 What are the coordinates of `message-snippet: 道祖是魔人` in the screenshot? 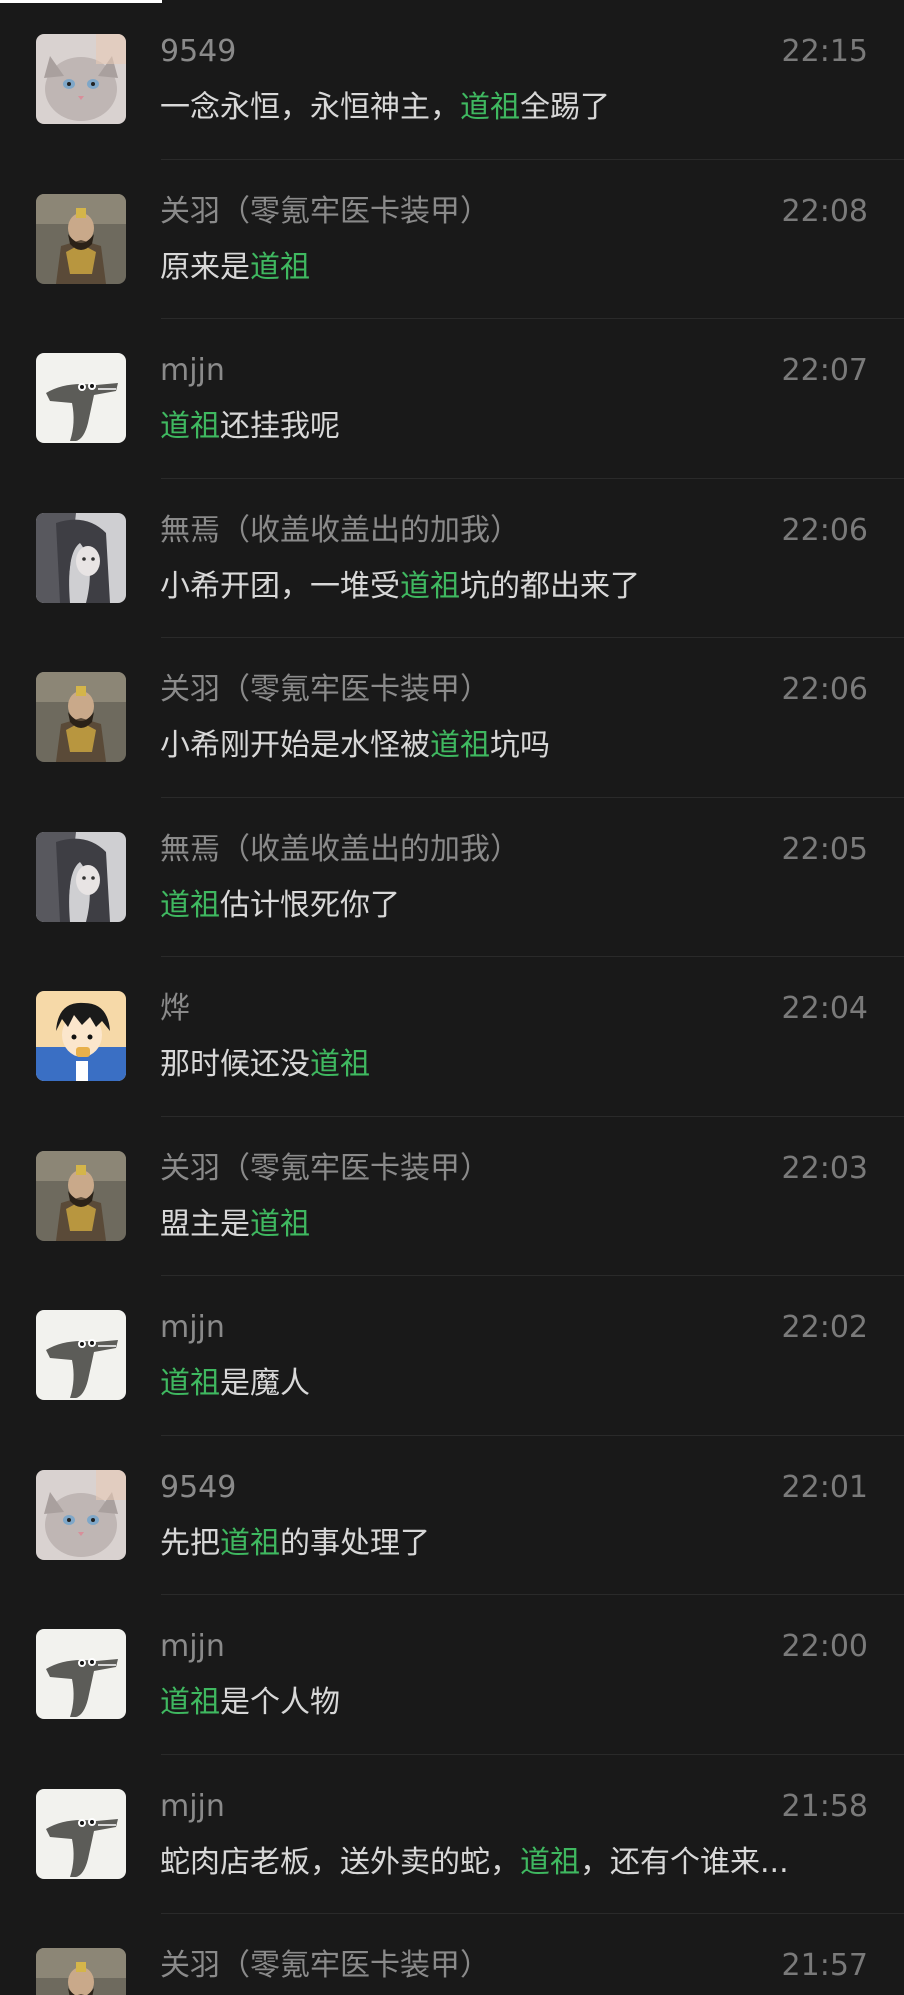 It's located at (510, 1384).